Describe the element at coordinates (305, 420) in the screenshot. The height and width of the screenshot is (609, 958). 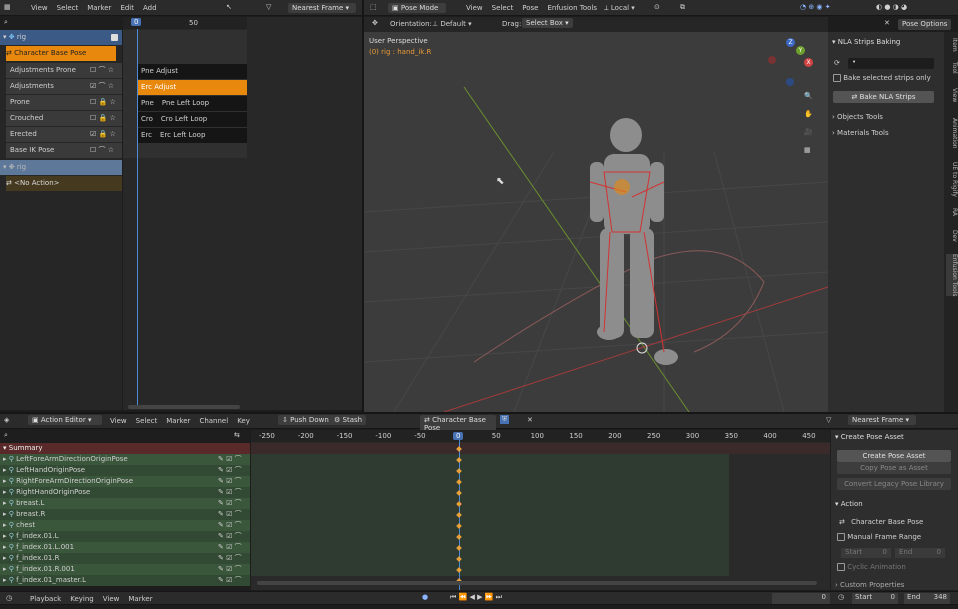
I see `push-down-button: ⇩ Push Down` at that location.